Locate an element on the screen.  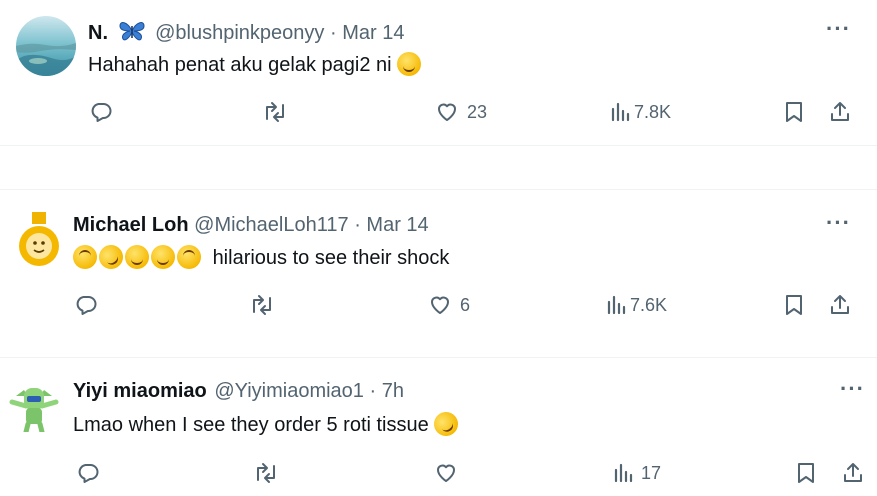
like-button: 6 is located at coordinates (449, 305).